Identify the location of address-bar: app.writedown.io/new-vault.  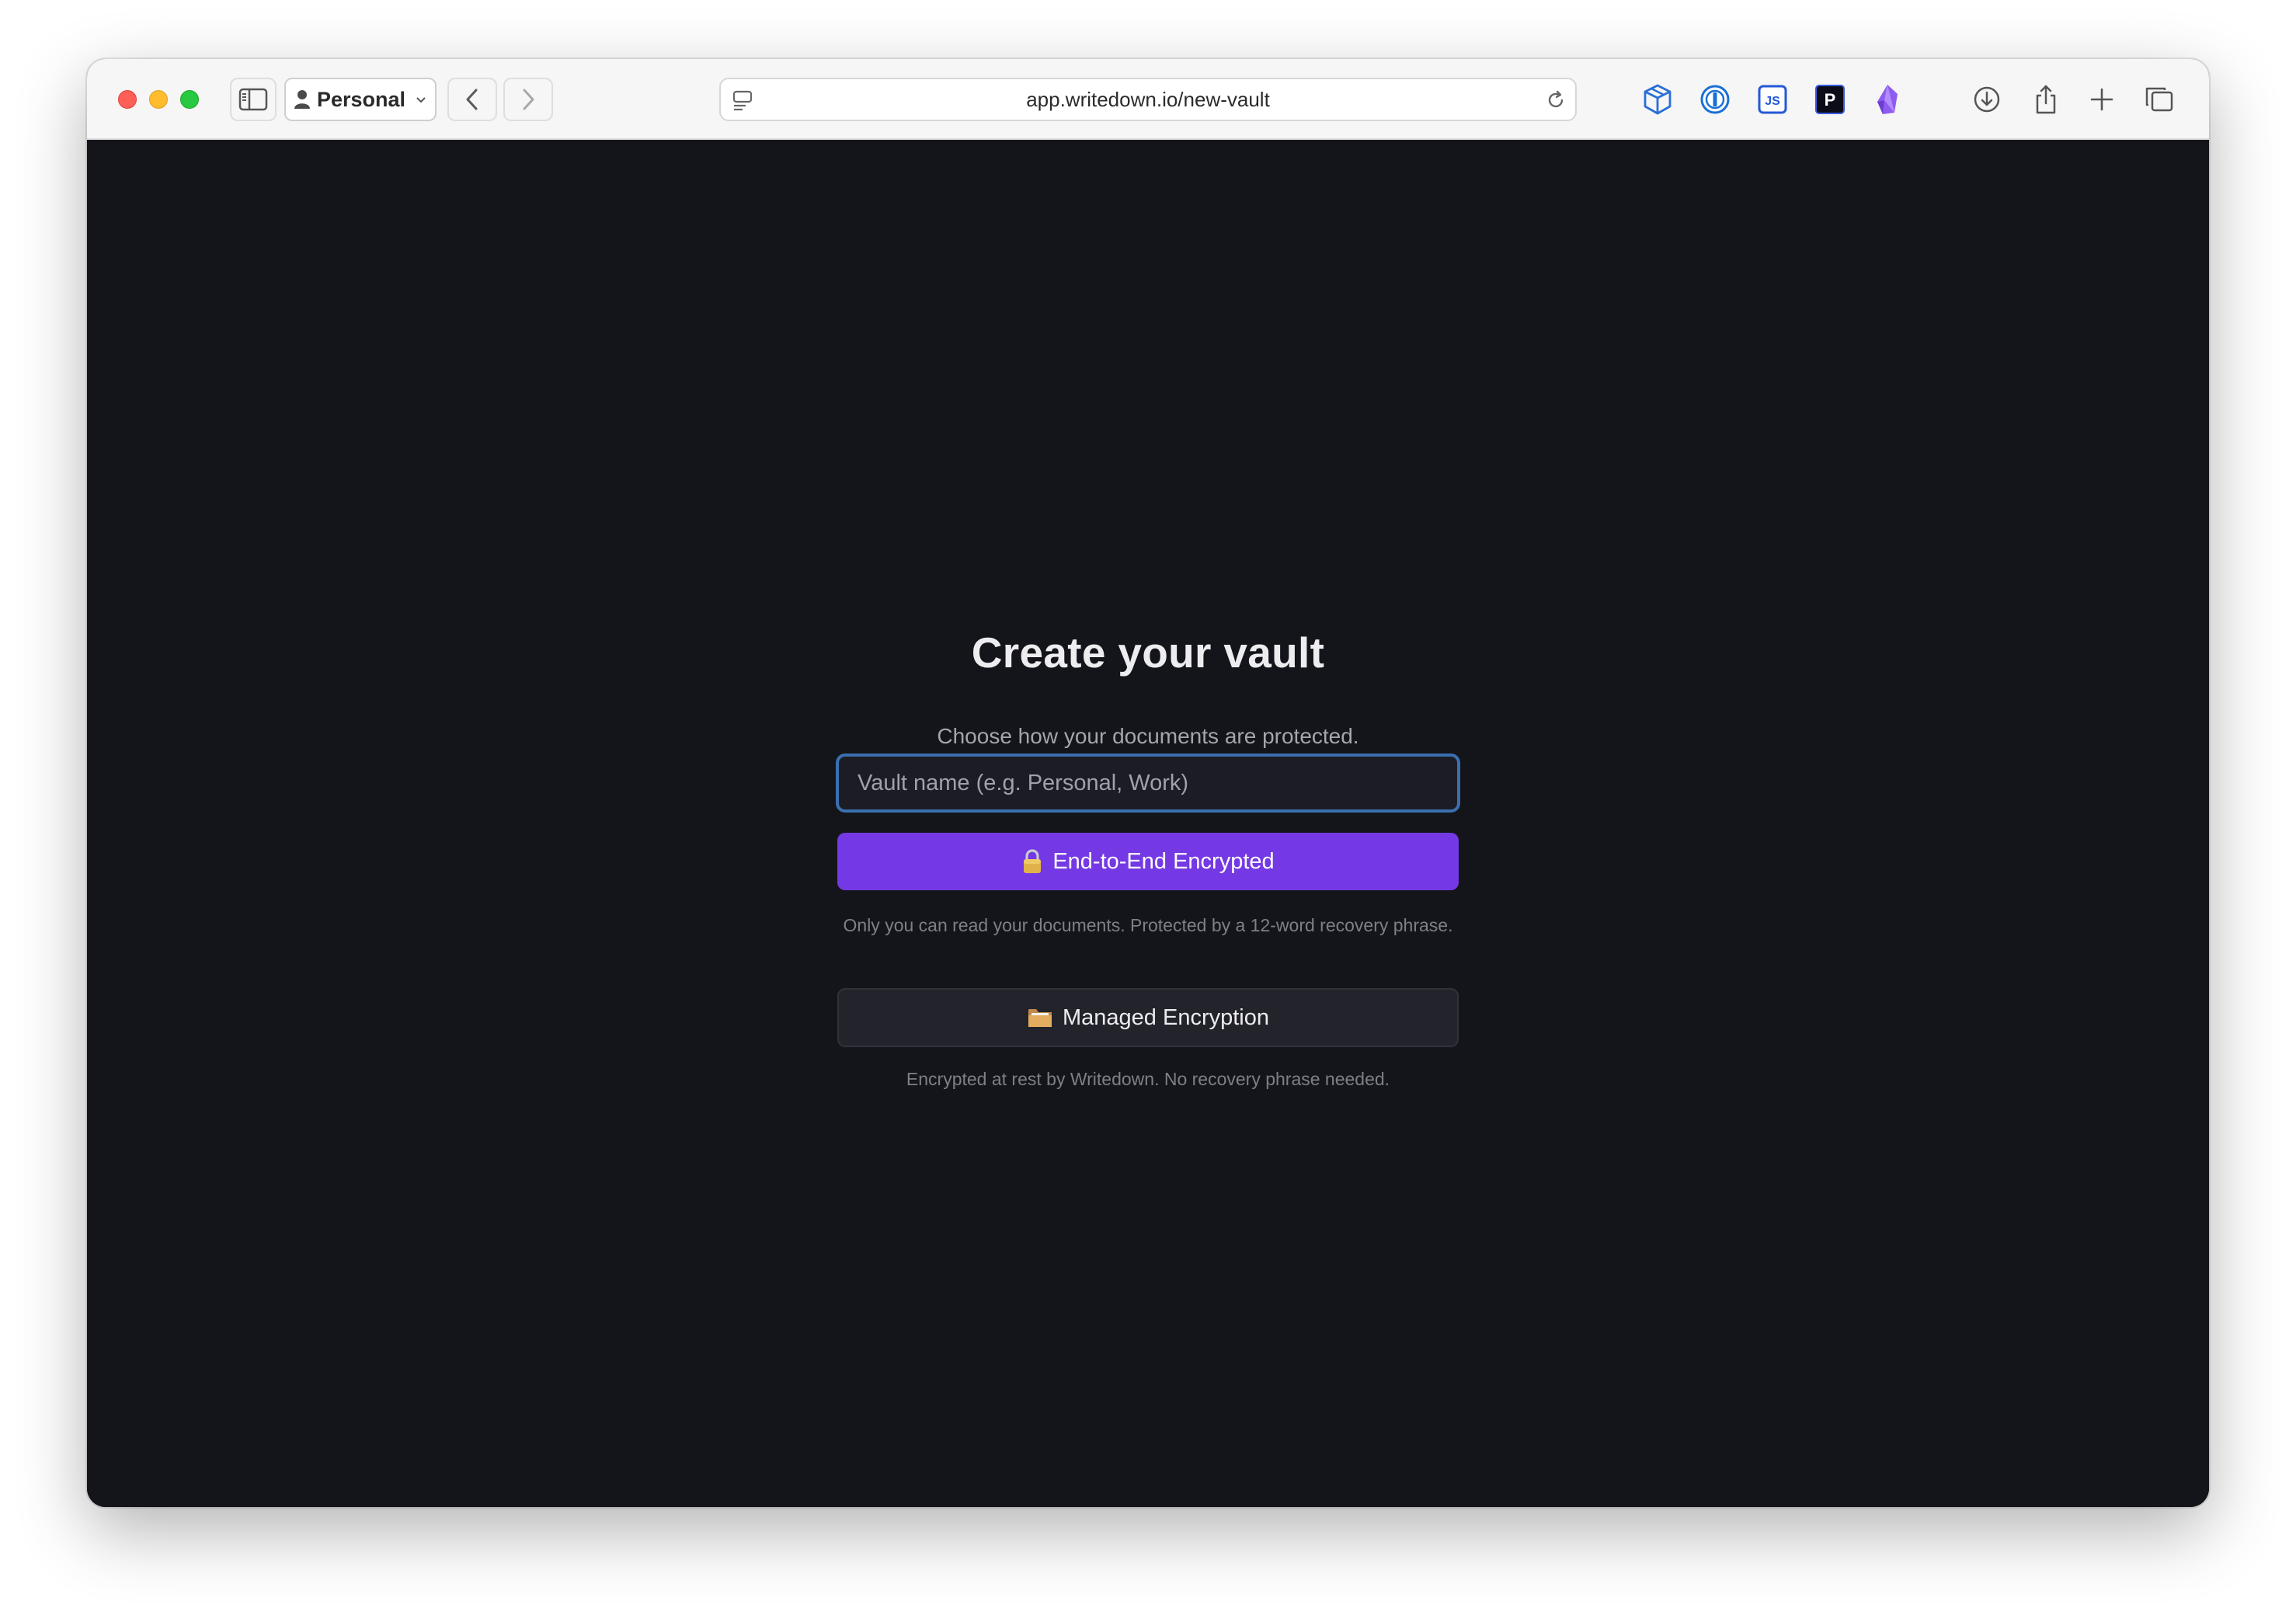
(1148, 99).